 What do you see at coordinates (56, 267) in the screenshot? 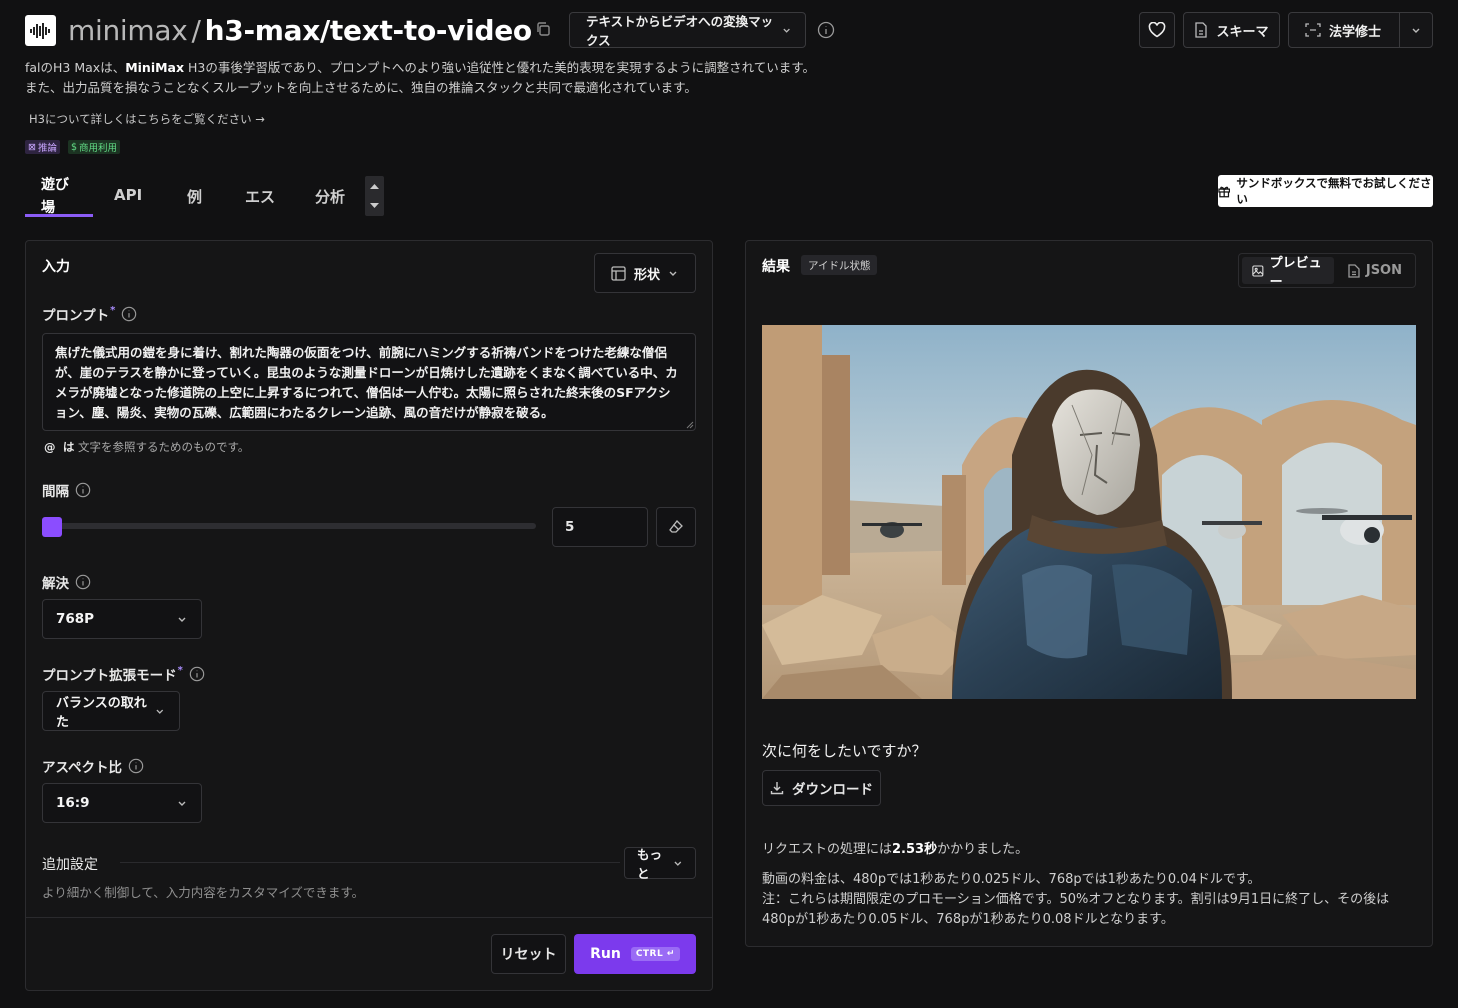
I see `input-title: 入力` at bounding box center [56, 267].